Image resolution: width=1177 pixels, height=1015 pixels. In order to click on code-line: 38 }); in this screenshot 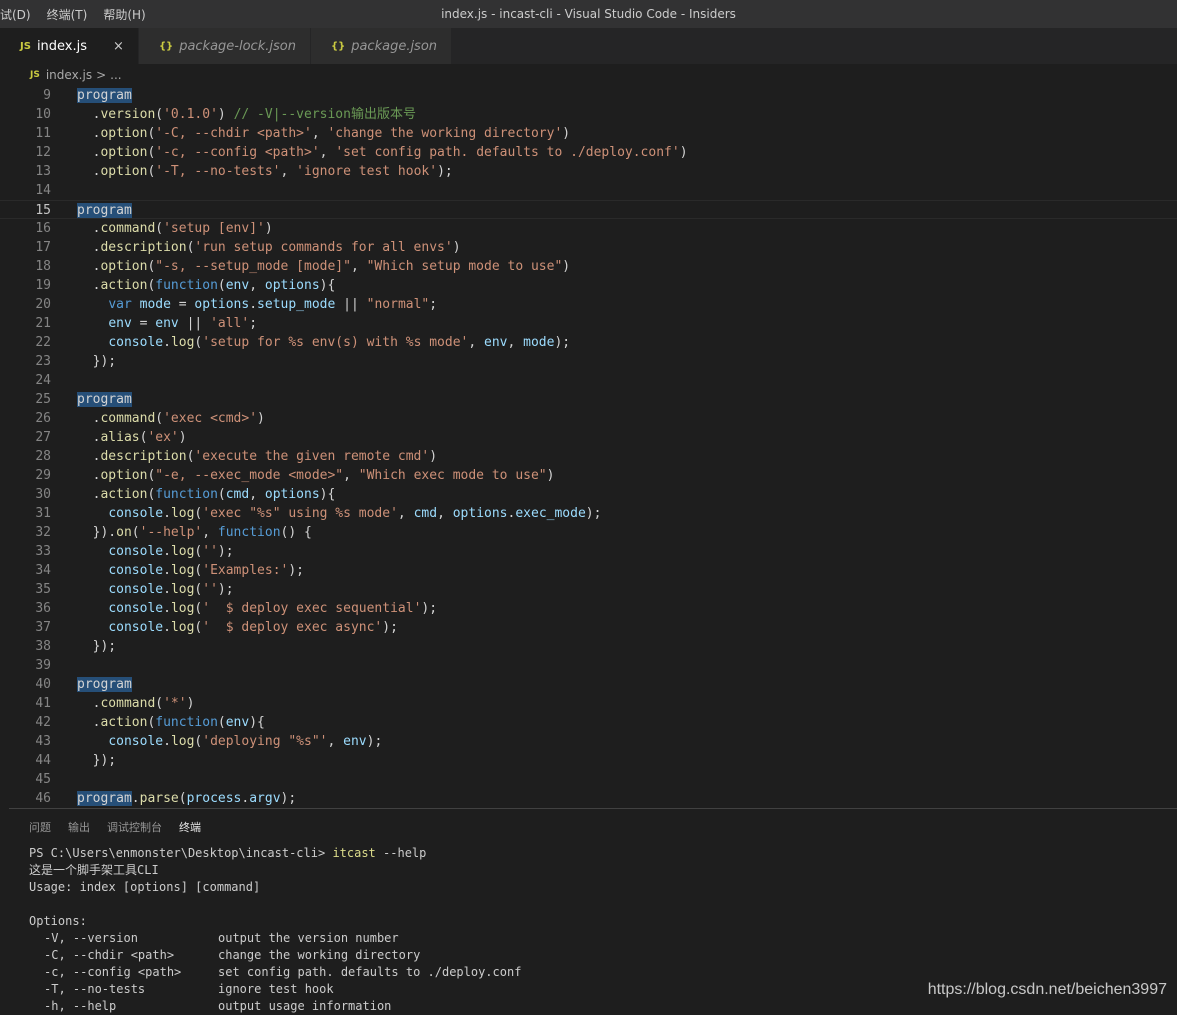, I will do `click(588, 646)`.